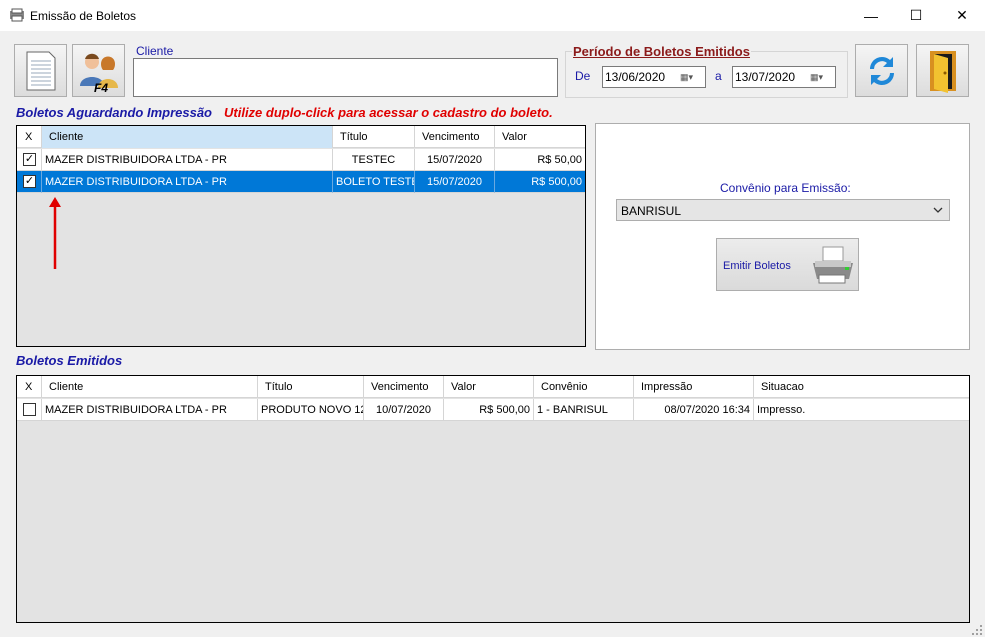  What do you see at coordinates (765, 77) in the screenshot?
I see `date-to-value: 13/07/2020` at bounding box center [765, 77].